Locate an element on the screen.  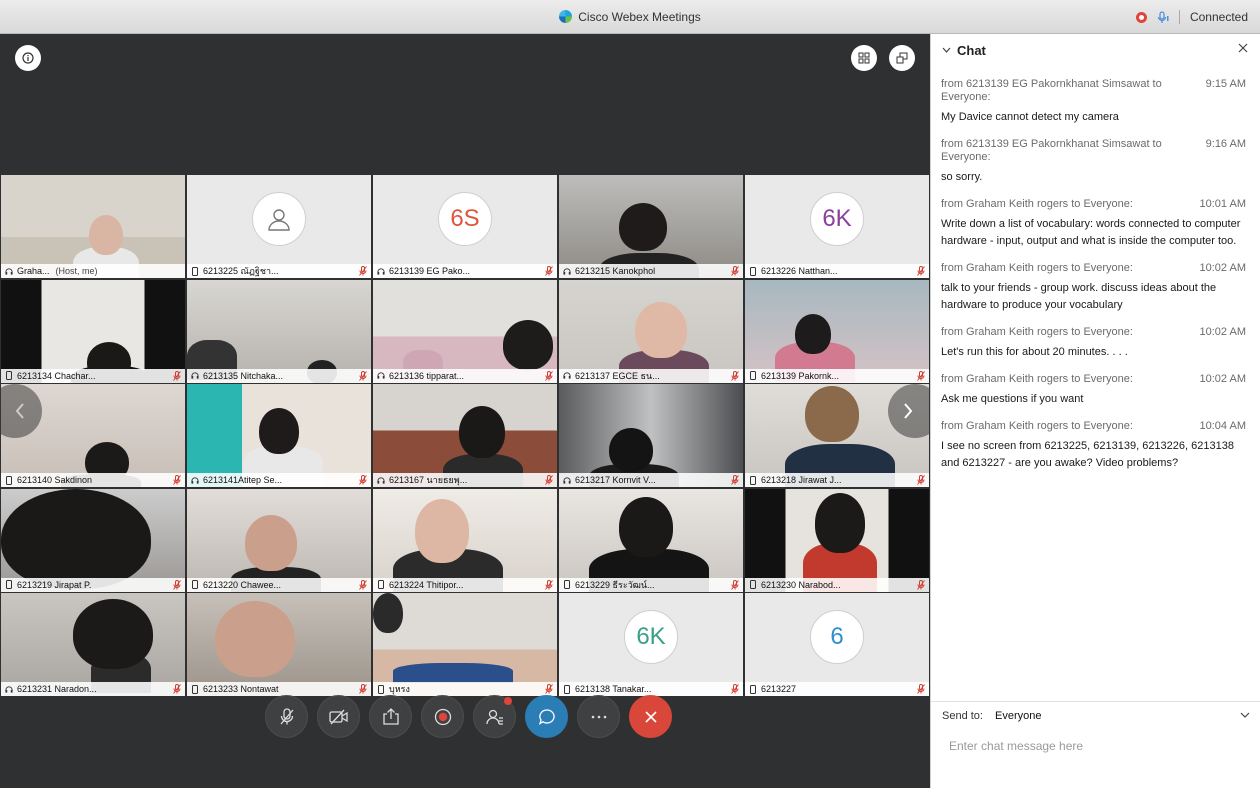
participant-video-tile: Graha... (Host, me) is located at coordinates (93, 226).